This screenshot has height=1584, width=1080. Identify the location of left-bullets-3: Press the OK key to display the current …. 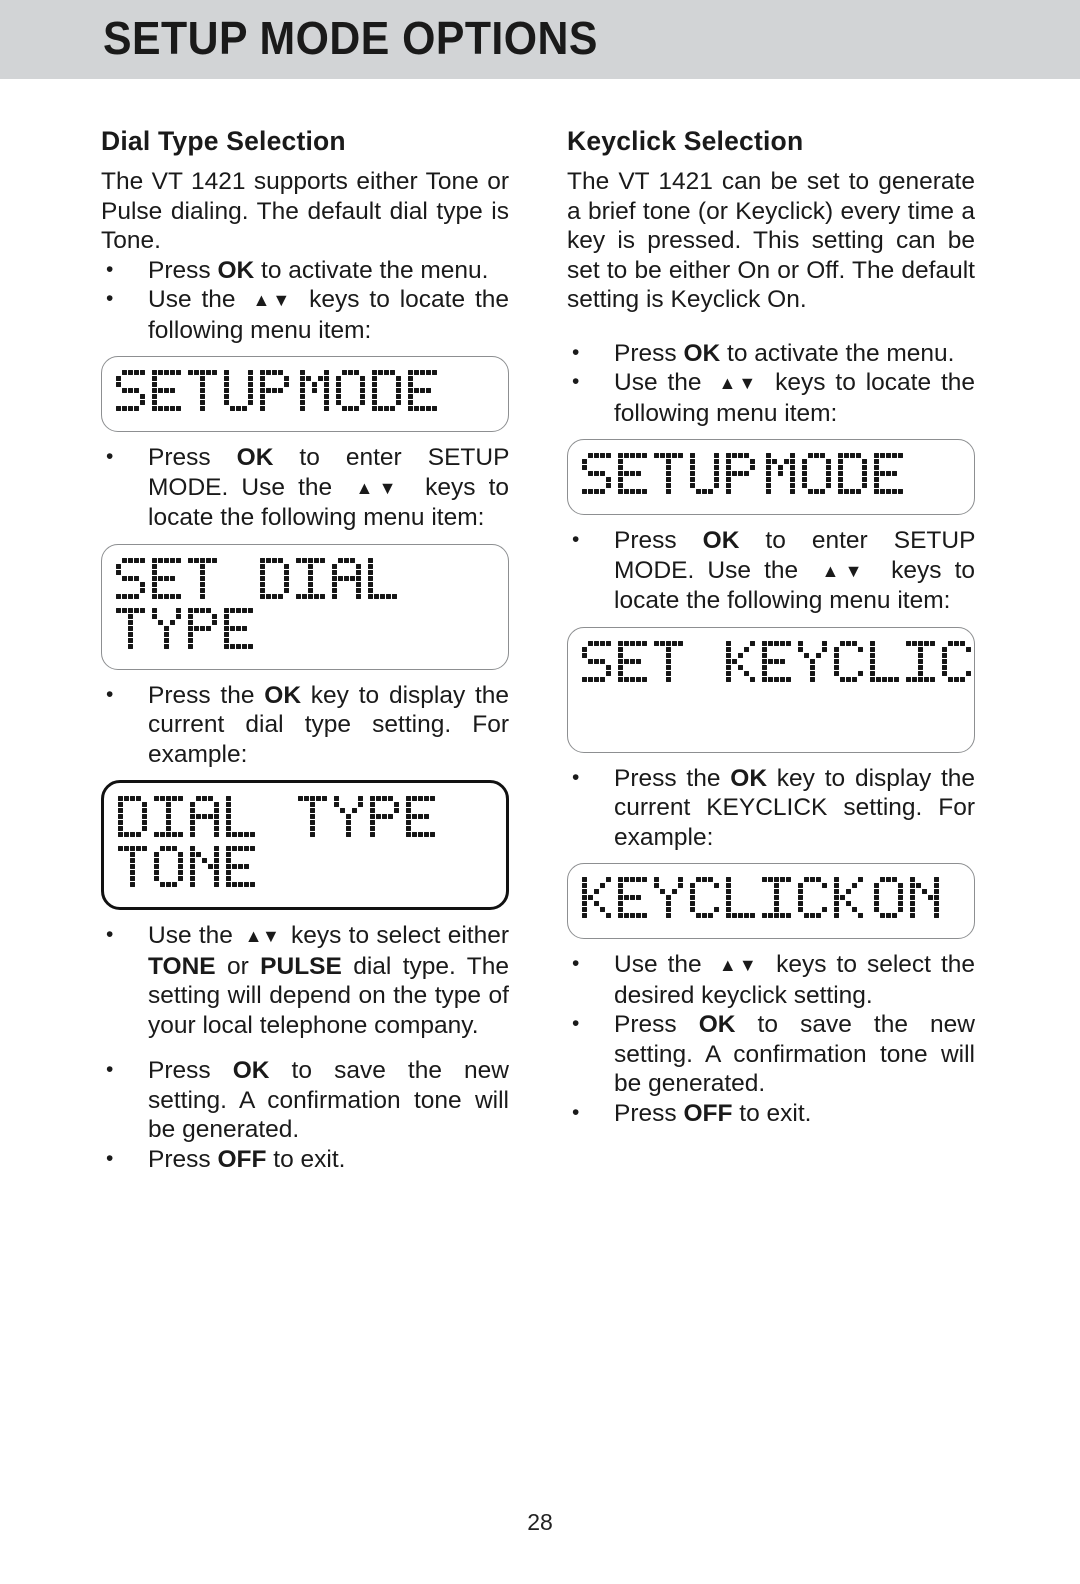
(305, 725).